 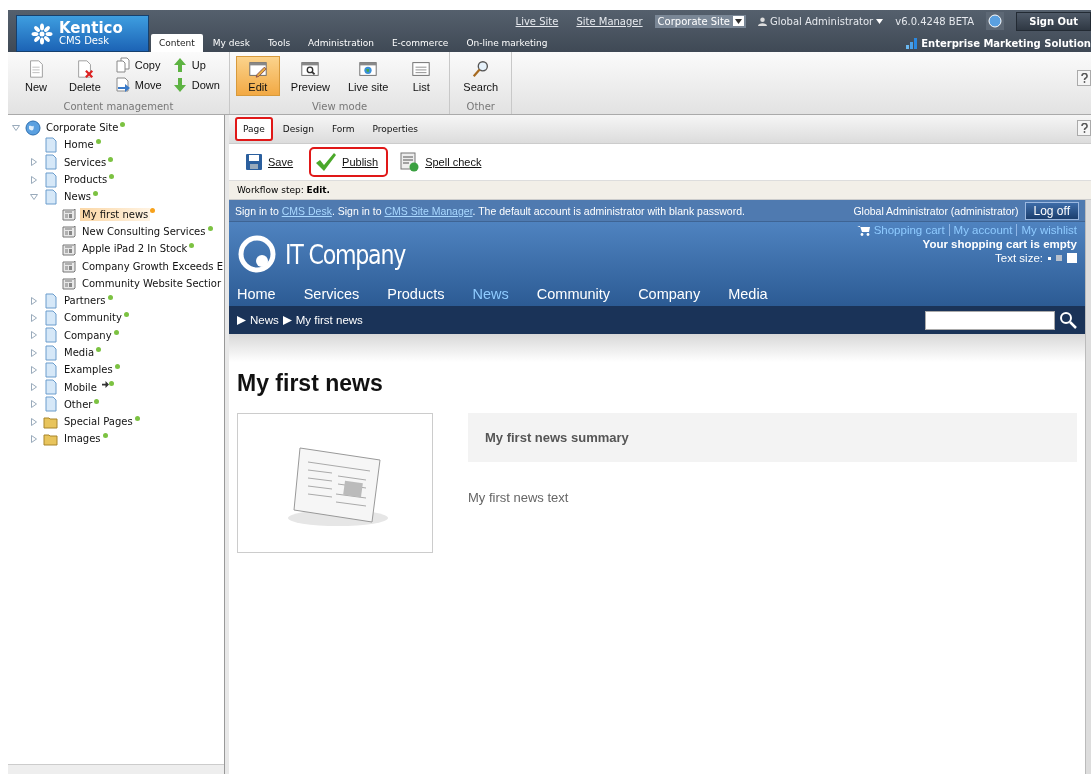 What do you see at coordinates (949, 230) in the screenshot?
I see `link-separator` at bounding box center [949, 230].